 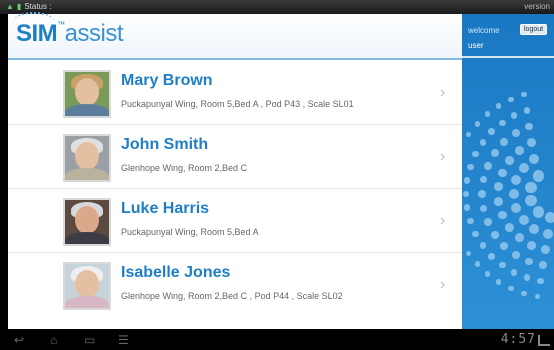 I want to click on patient-name: Mary Brown, so click(x=167, y=80).